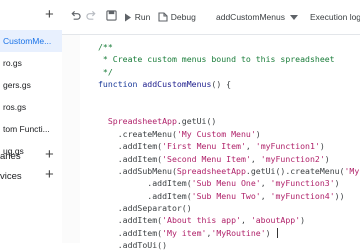 This screenshot has height=252, width=360. What do you see at coordinates (250, 17) in the screenshot?
I see `function-select-value: addCustomMenus` at bounding box center [250, 17].